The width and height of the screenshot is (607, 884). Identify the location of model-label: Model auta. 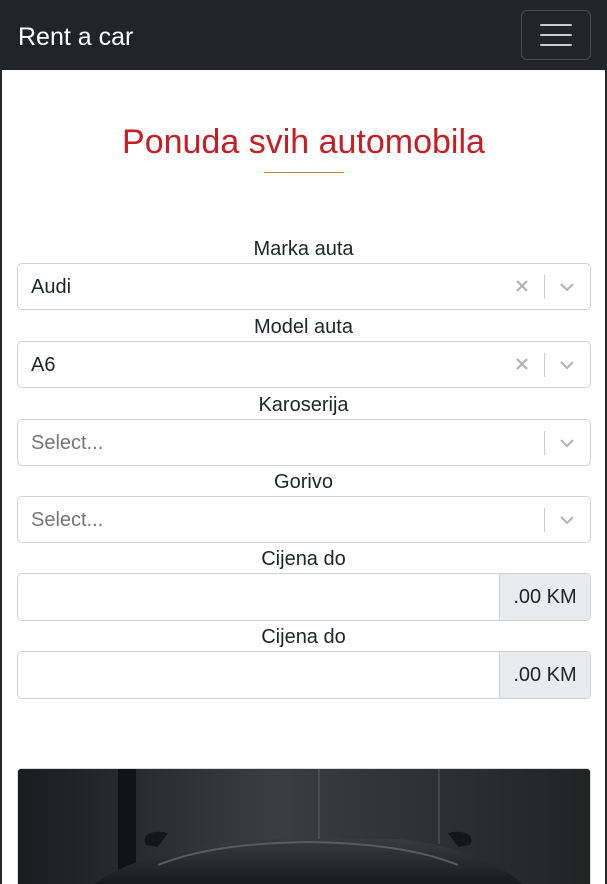
(303, 327).